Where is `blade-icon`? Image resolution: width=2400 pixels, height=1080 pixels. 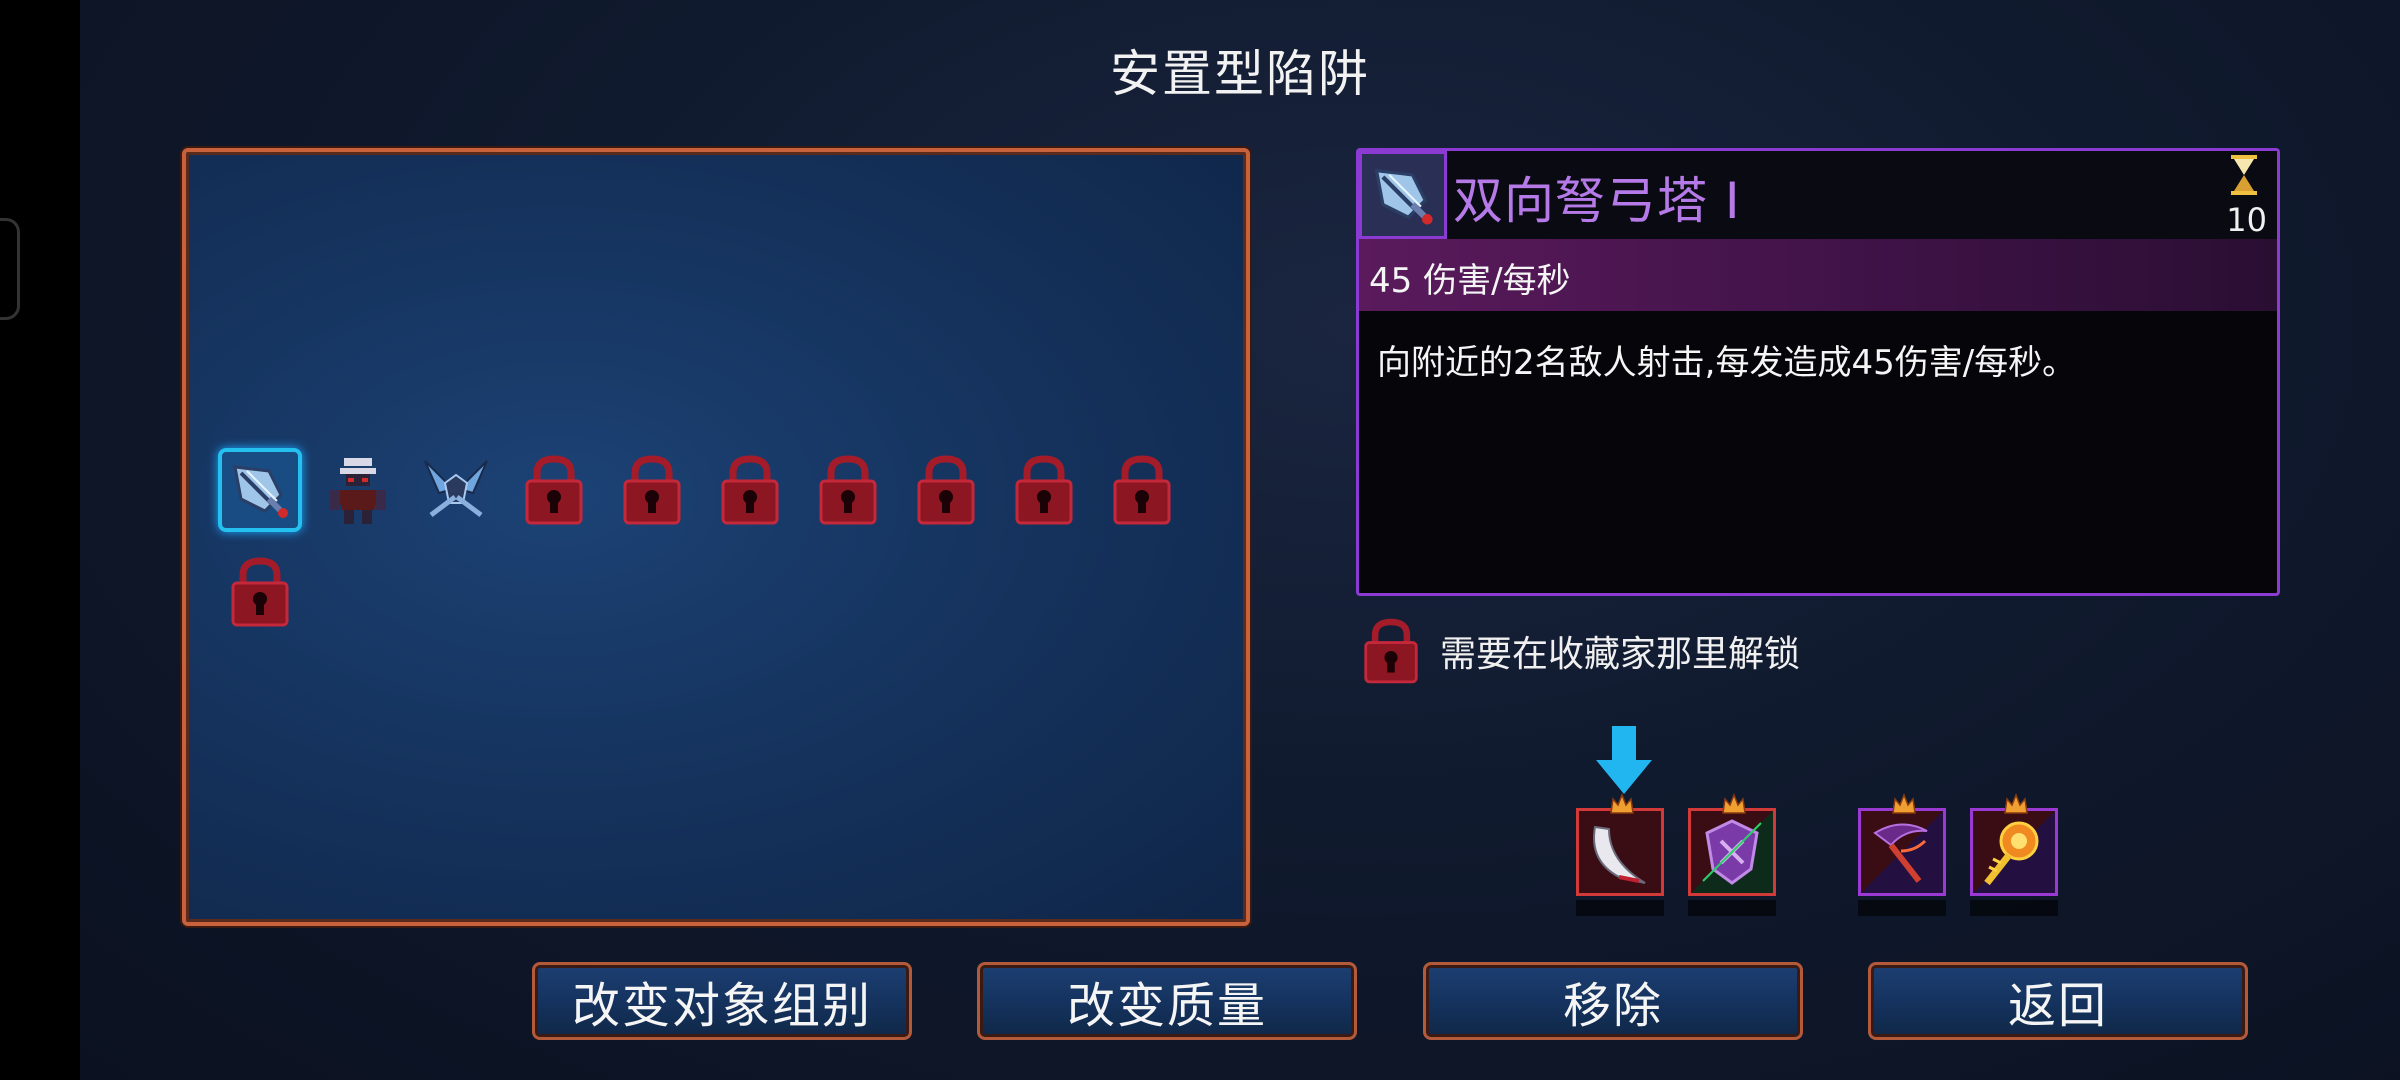
blade-icon is located at coordinates (1619, 854).